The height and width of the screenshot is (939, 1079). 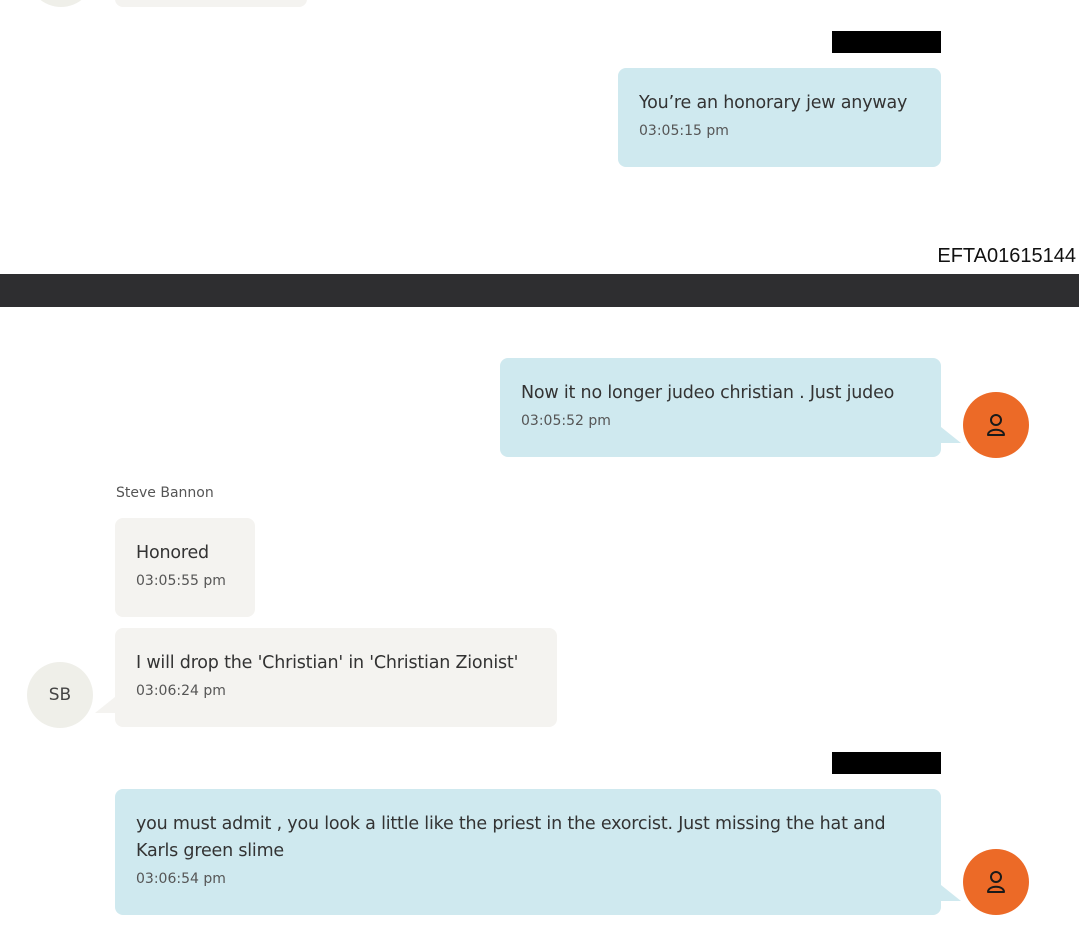 I want to click on page-id: EFTA01615144, so click(x=1006, y=256).